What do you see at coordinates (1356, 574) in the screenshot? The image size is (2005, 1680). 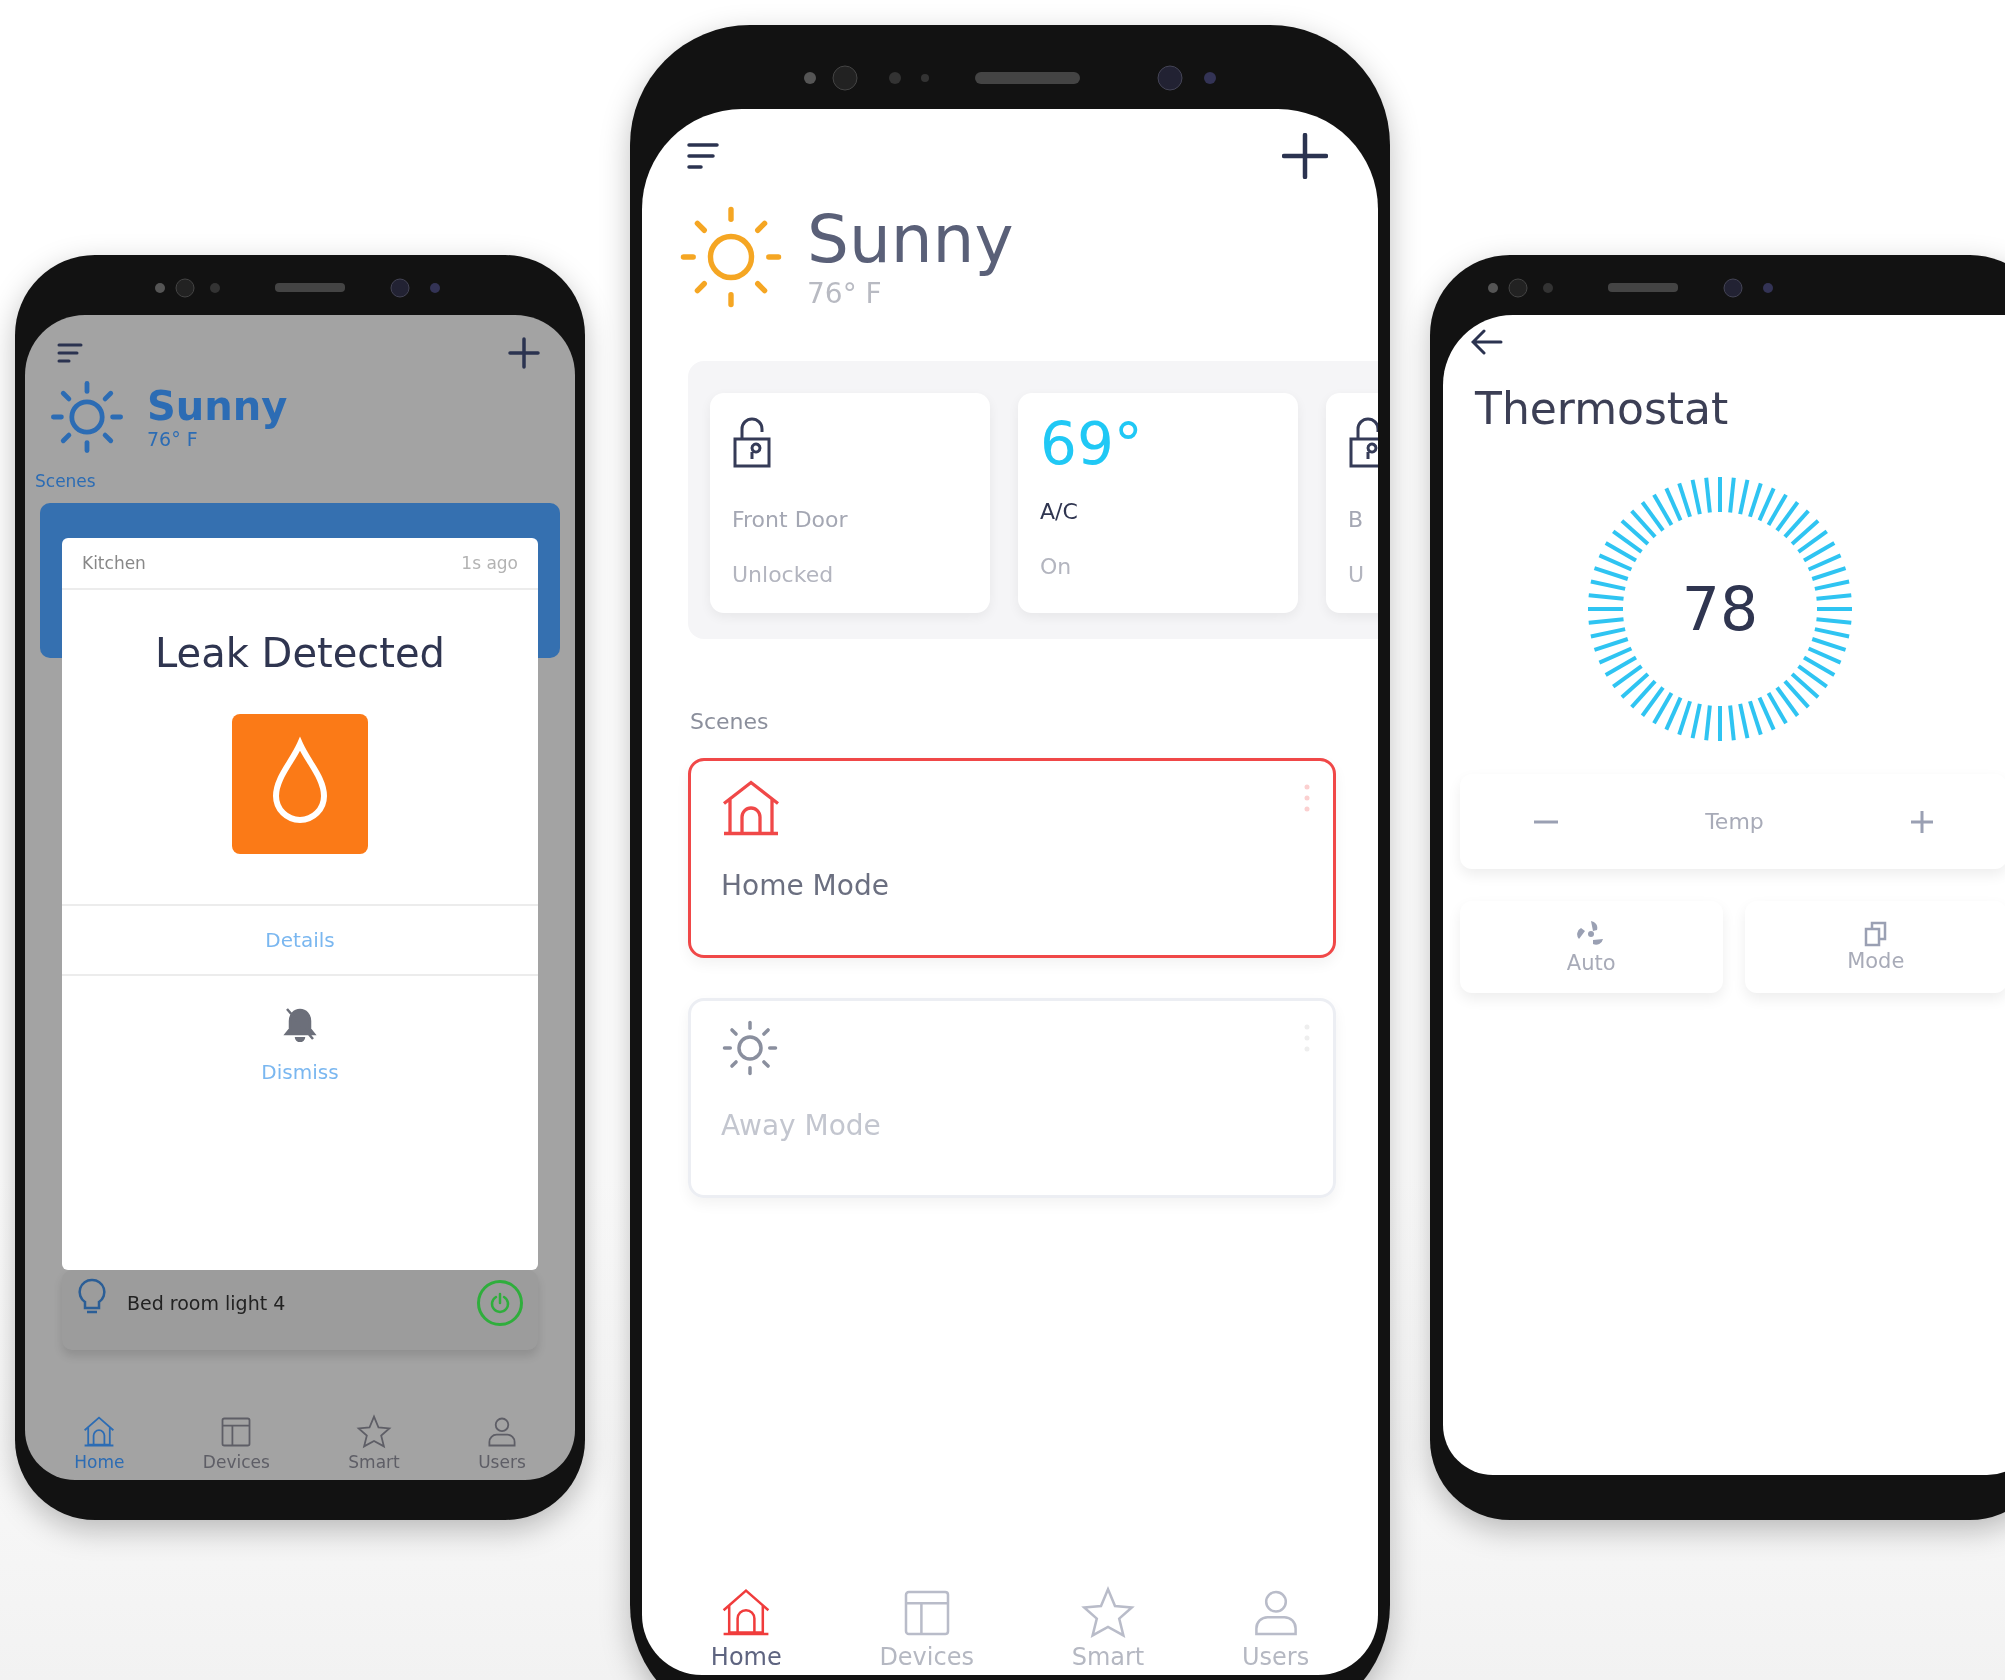 I see `device-status: U` at bounding box center [1356, 574].